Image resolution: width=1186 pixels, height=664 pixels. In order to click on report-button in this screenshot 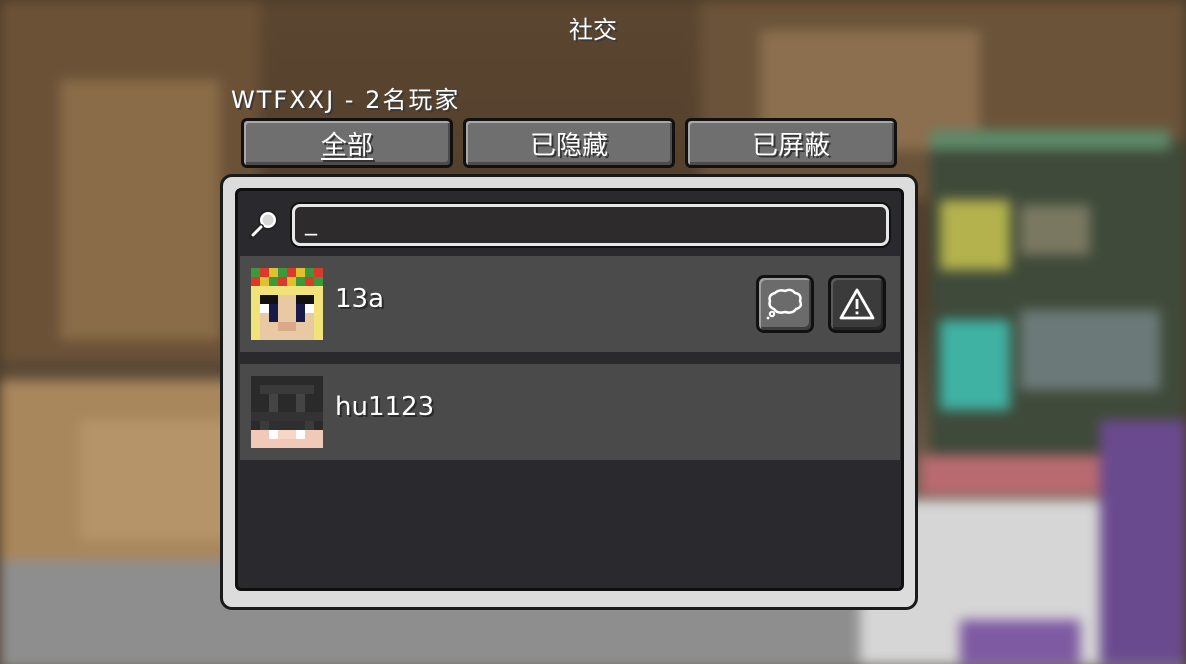, I will do `click(857, 304)`.